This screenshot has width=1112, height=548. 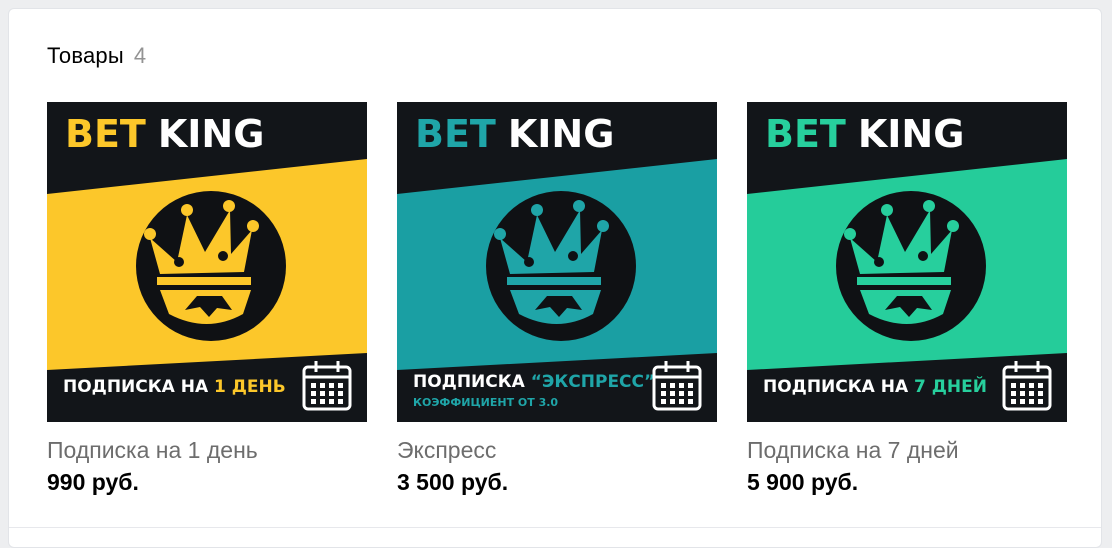 What do you see at coordinates (140, 55) in the screenshot?
I see `section-count: 4` at bounding box center [140, 55].